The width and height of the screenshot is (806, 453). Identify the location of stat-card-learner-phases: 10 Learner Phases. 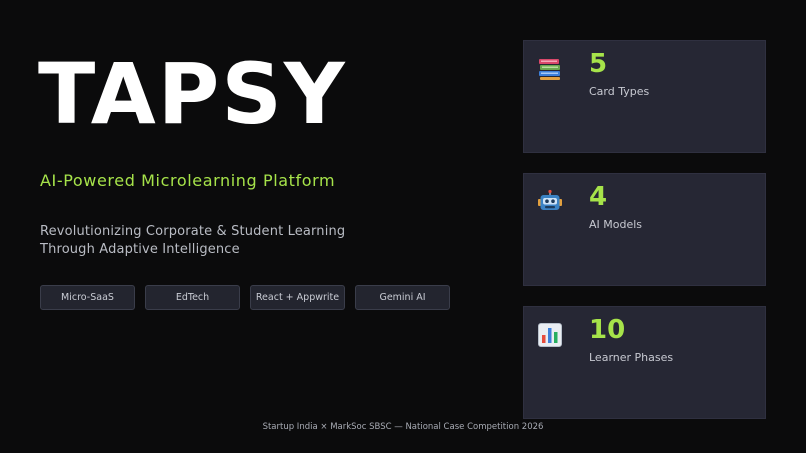
(644, 362).